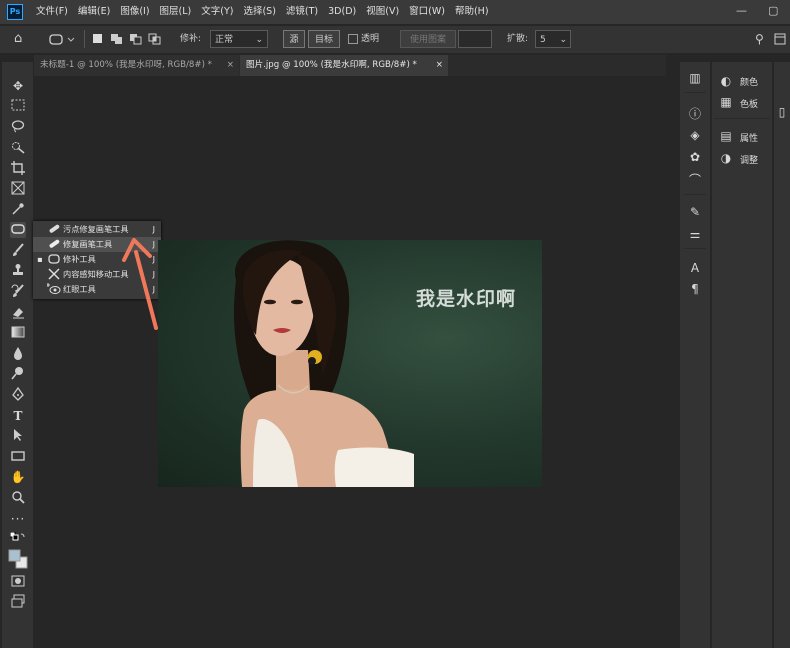  Describe the element at coordinates (395, 39) in the screenshot. I see `options-bar: ⌂ 修补: 正常 ⌄ 源 目标 透明 使用图案 扩散: 5 ⌄ ⚲` at that location.